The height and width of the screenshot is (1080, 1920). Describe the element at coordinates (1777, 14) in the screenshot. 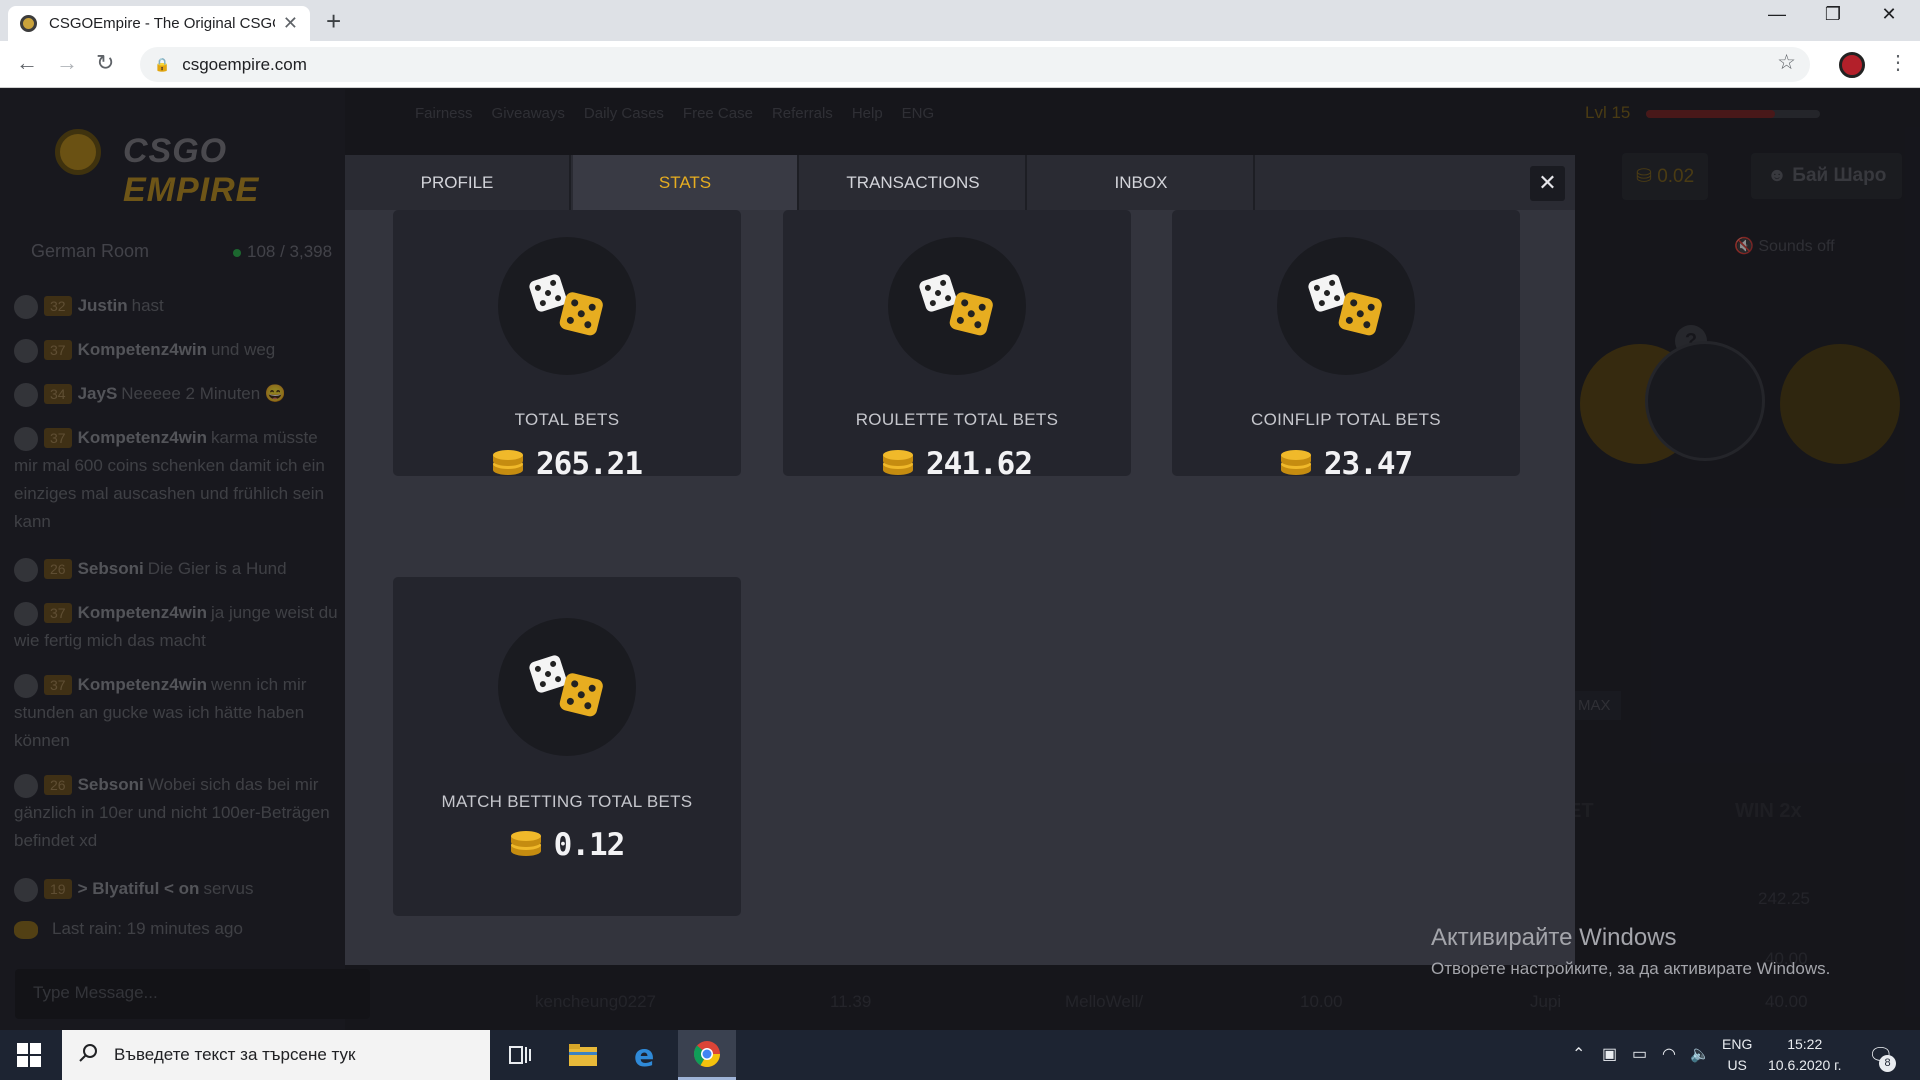

I see `minimize-button: —` at that location.